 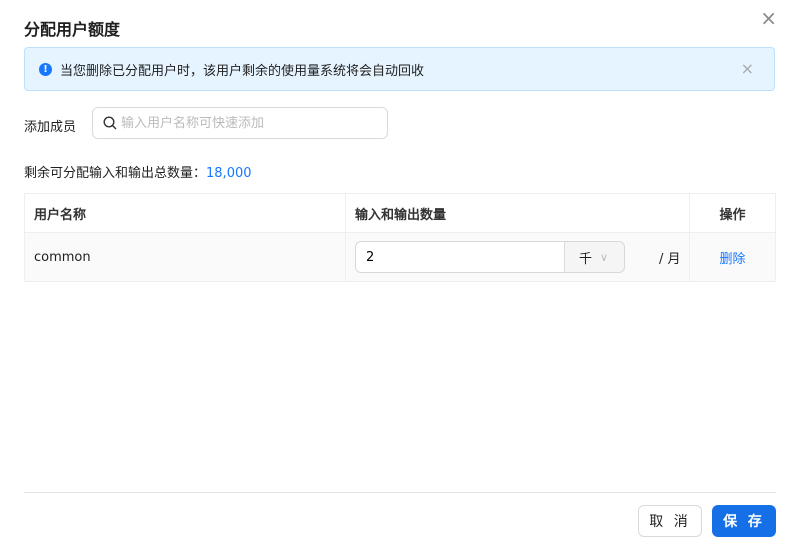 What do you see at coordinates (670, 521) in the screenshot?
I see `cancel-button: 取 消` at bounding box center [670, 521].